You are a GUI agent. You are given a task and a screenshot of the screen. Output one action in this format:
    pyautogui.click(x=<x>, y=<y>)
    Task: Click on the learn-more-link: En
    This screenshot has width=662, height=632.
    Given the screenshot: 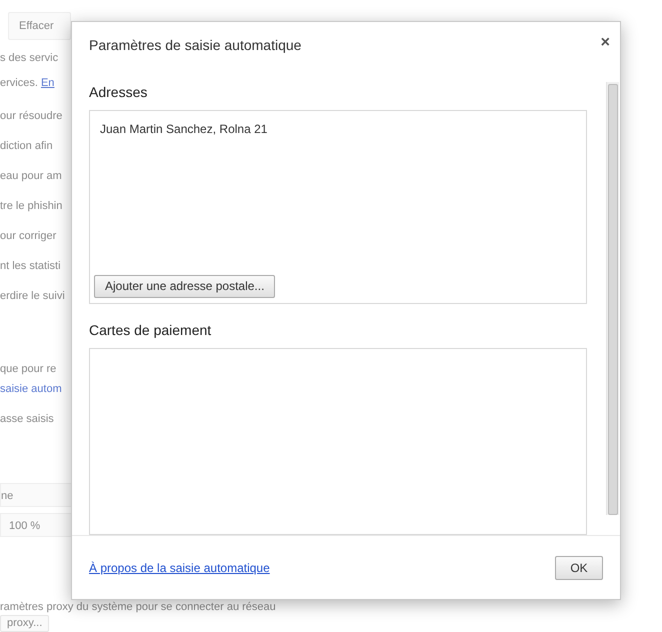 What is the action you would take?
    pyautogui.click(x=47, y=83)
    